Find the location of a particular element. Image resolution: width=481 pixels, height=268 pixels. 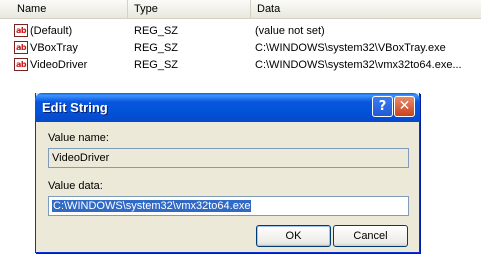

help-icon: ? is located at coordinates (382, 106).